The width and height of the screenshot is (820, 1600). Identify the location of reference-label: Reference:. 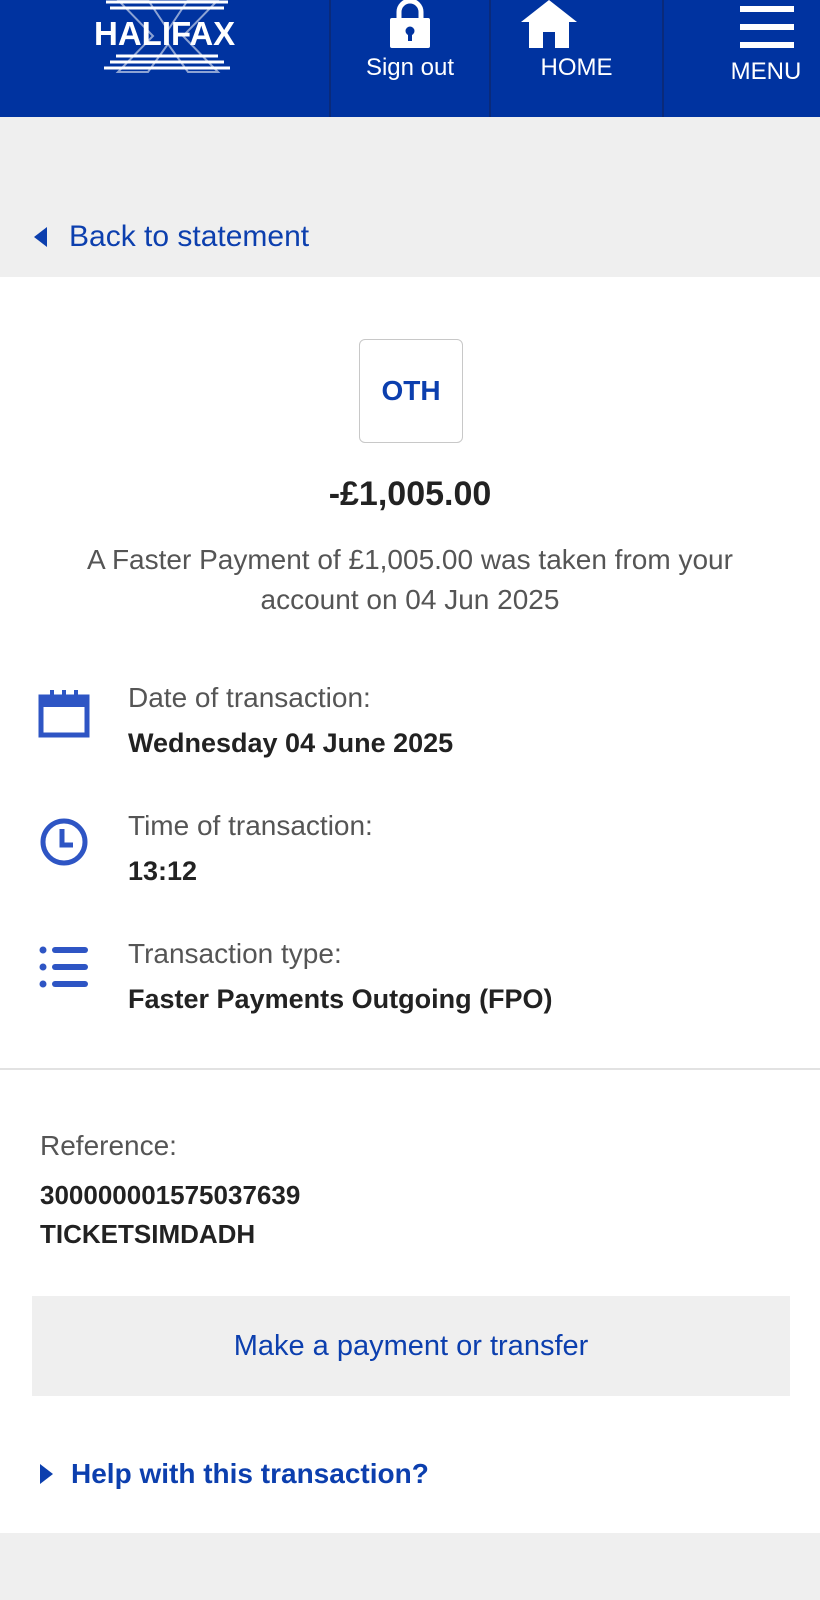
(108, 1145).